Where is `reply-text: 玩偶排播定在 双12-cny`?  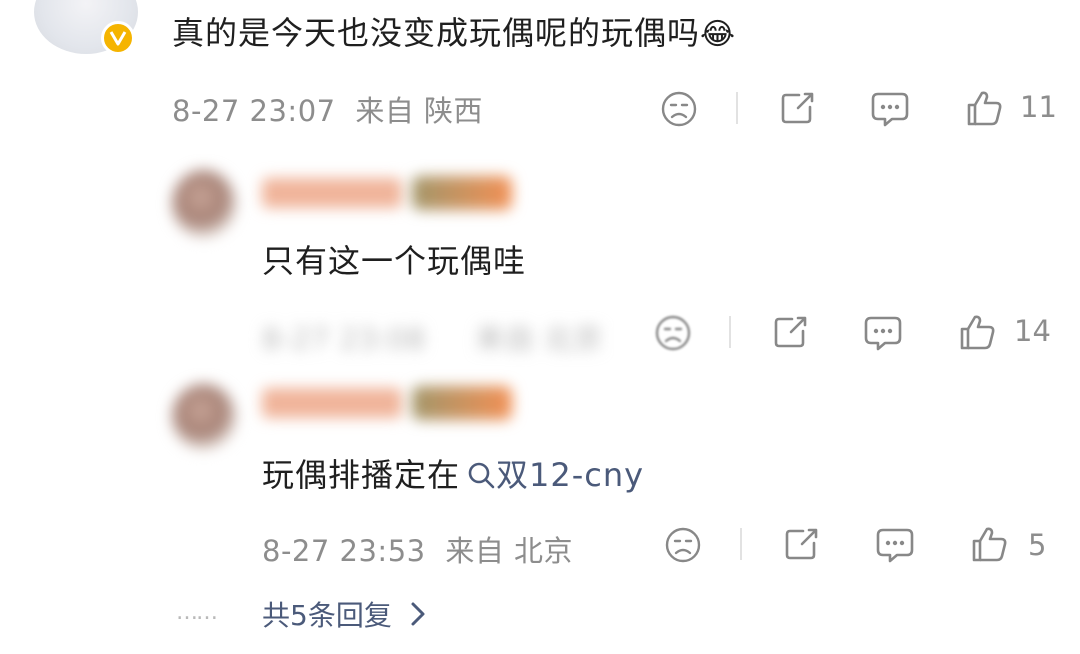 reply-text: 玩偶排播定在 双12-cny is located at coordinates (453, 475).